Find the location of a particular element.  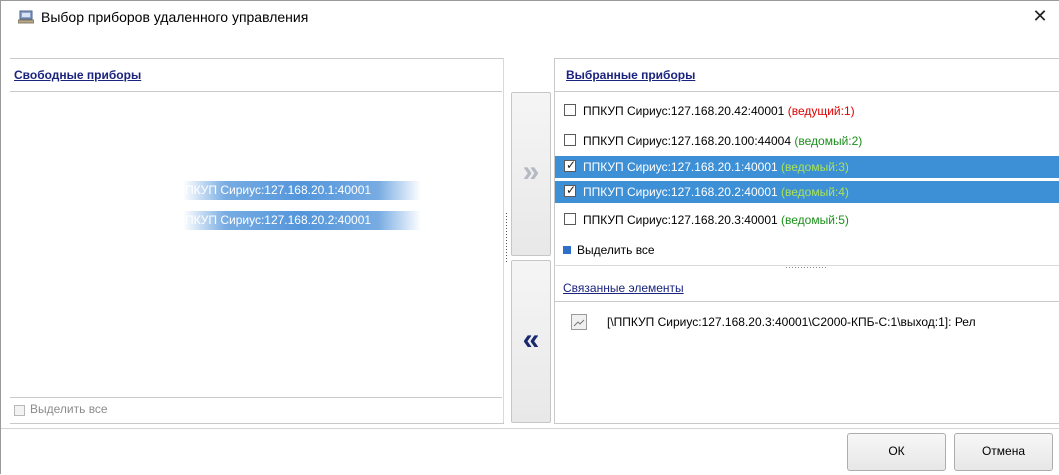

window-title: Выбор приборов удаленного управления is located at coordinates (175, 17).